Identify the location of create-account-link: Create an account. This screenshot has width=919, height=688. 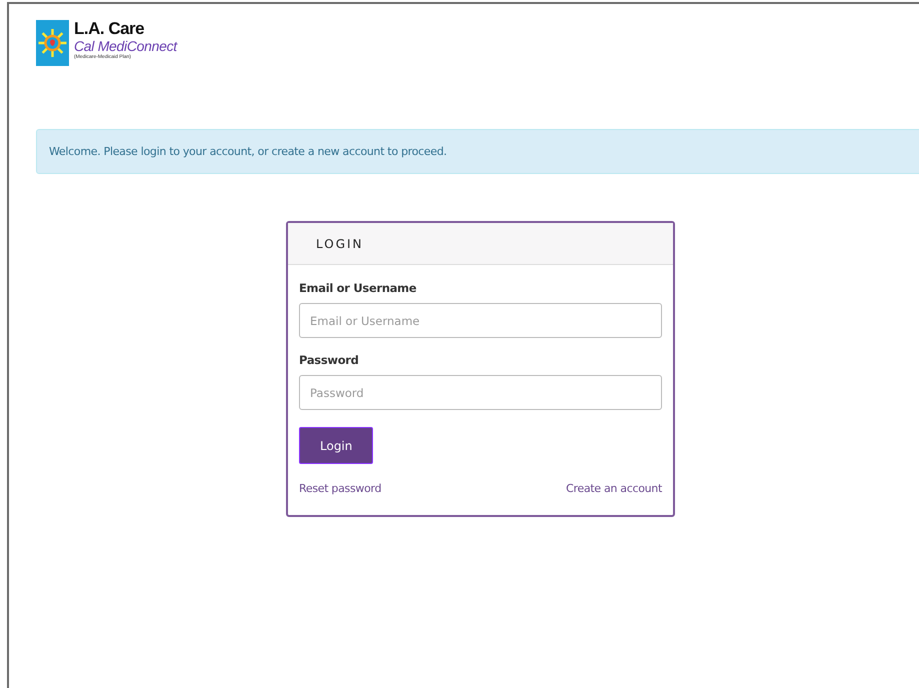
(614, 488).